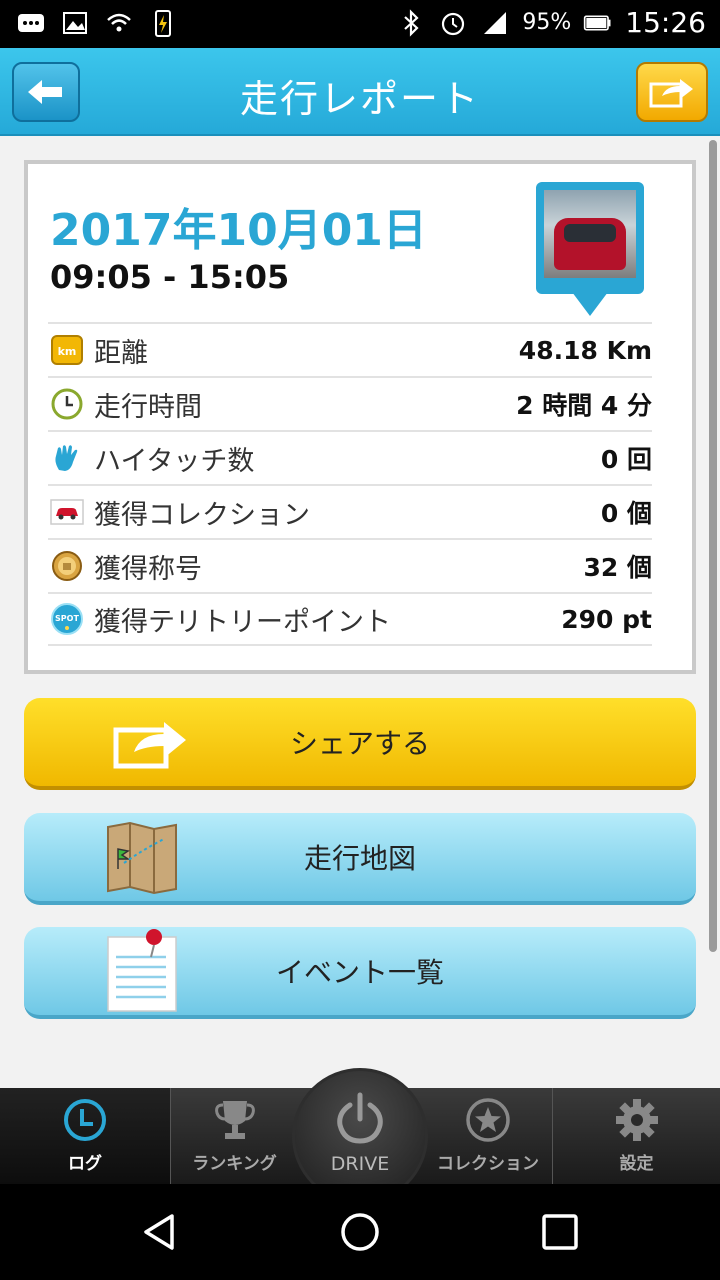  What do you see at coordinates (75, 23) in the screenshot?
I see `photo-icon` at bounding box center [75, 23].